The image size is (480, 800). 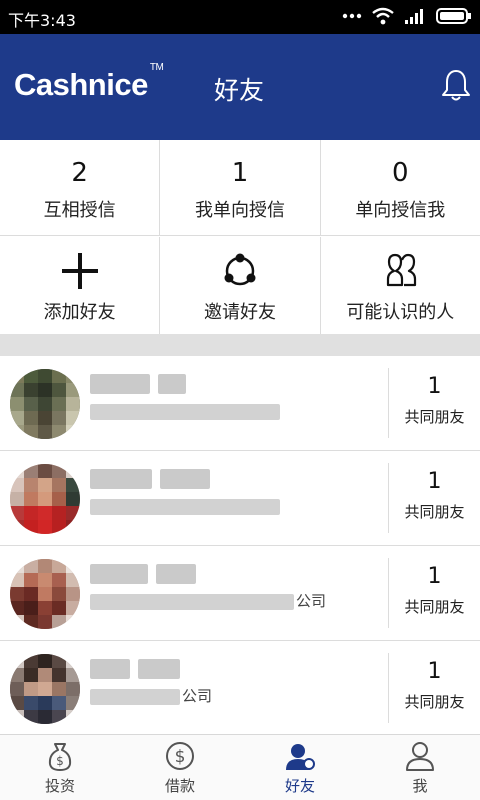 I want to click on invite-friend-button: 邀请好友, so click(x=240, y=285).